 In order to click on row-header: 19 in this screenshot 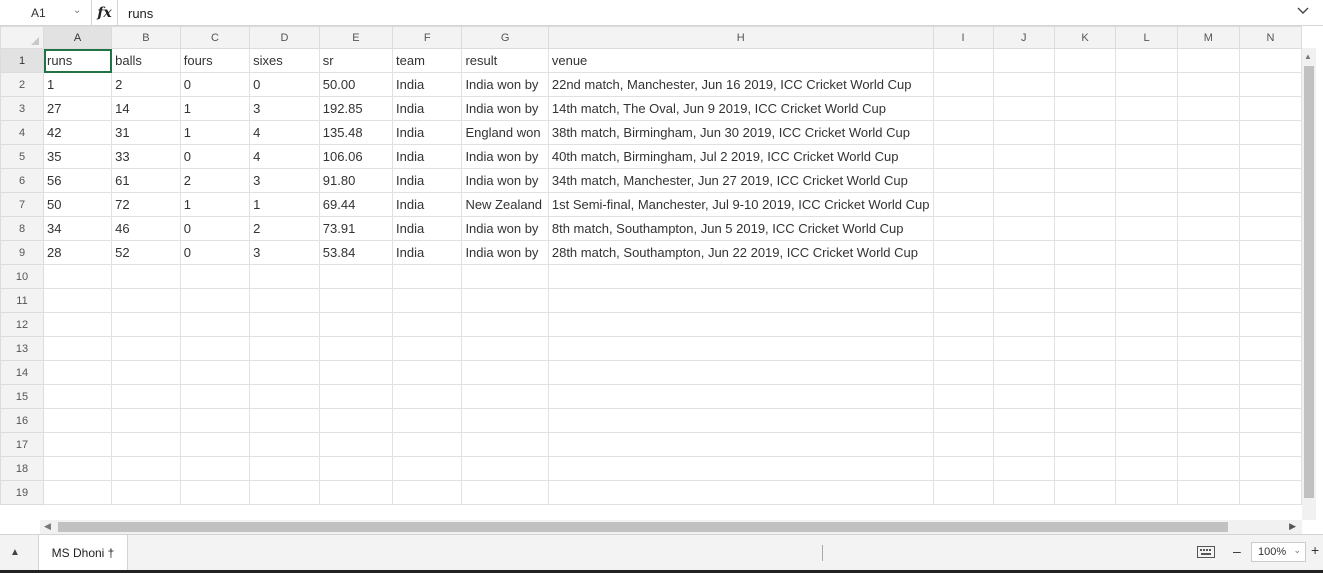, I will do `click(22, 492)`.